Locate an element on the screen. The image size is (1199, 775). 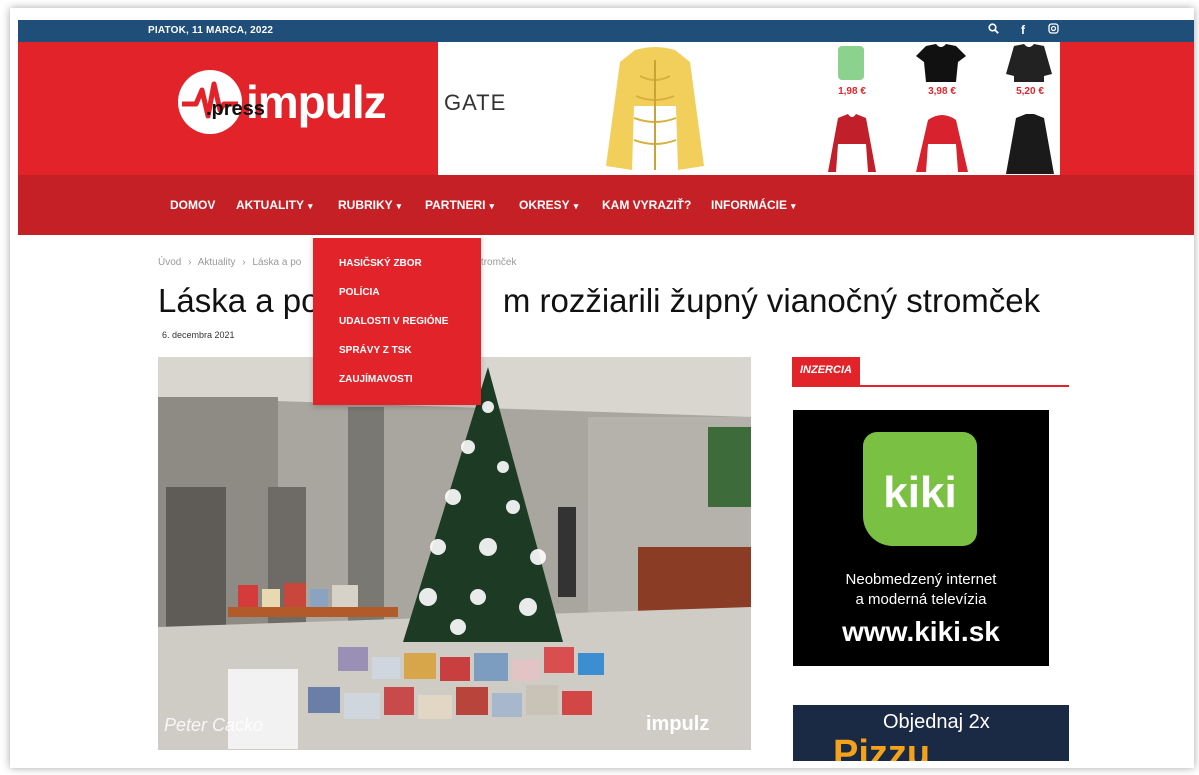
kiki-url: www.kiki.sk is located at coordinates (921, 631).